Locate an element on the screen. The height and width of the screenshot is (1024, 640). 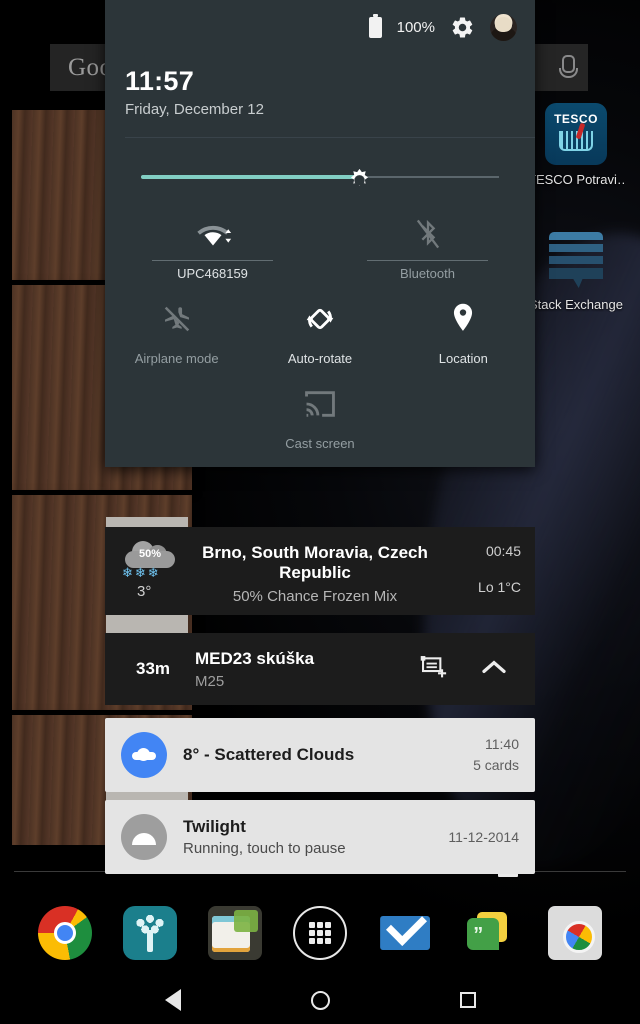
event-actions is located at coordinates (471, 669).